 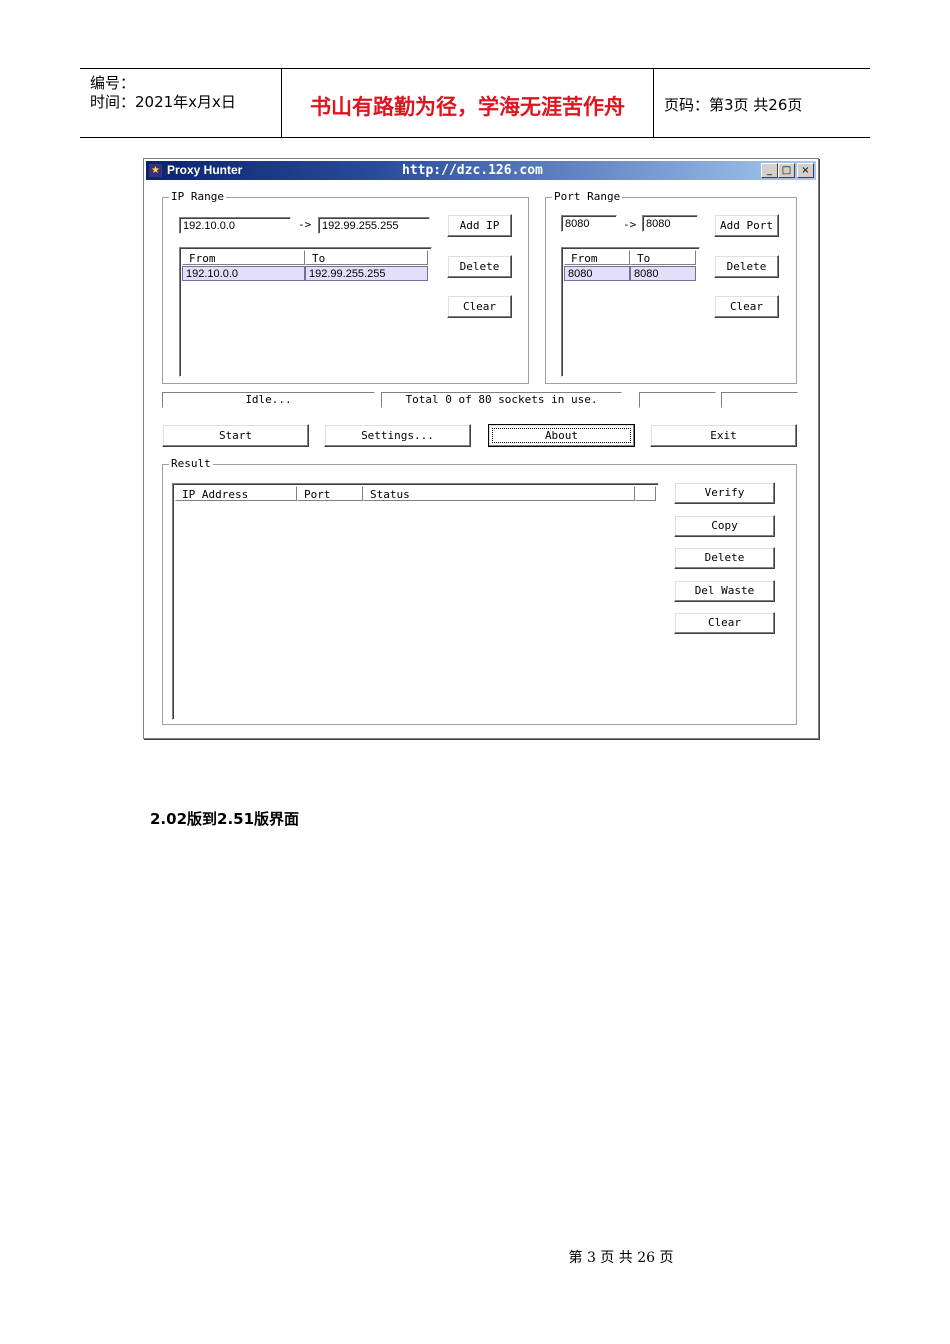 I want to click on header-motto-cell: 书山有路勤为径，学海无涯苦作舟, so click(x=468, y=103).